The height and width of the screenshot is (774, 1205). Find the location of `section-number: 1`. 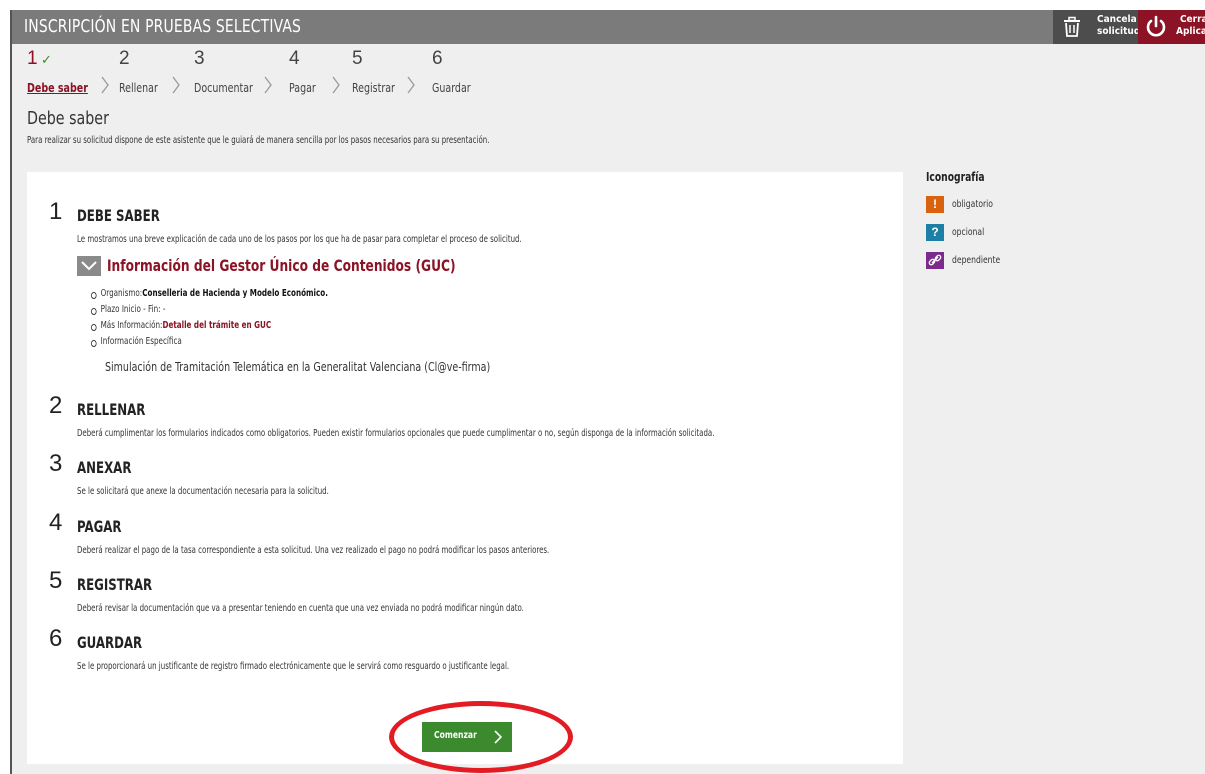

section-number: 1 is located at coordinates (56, 211).